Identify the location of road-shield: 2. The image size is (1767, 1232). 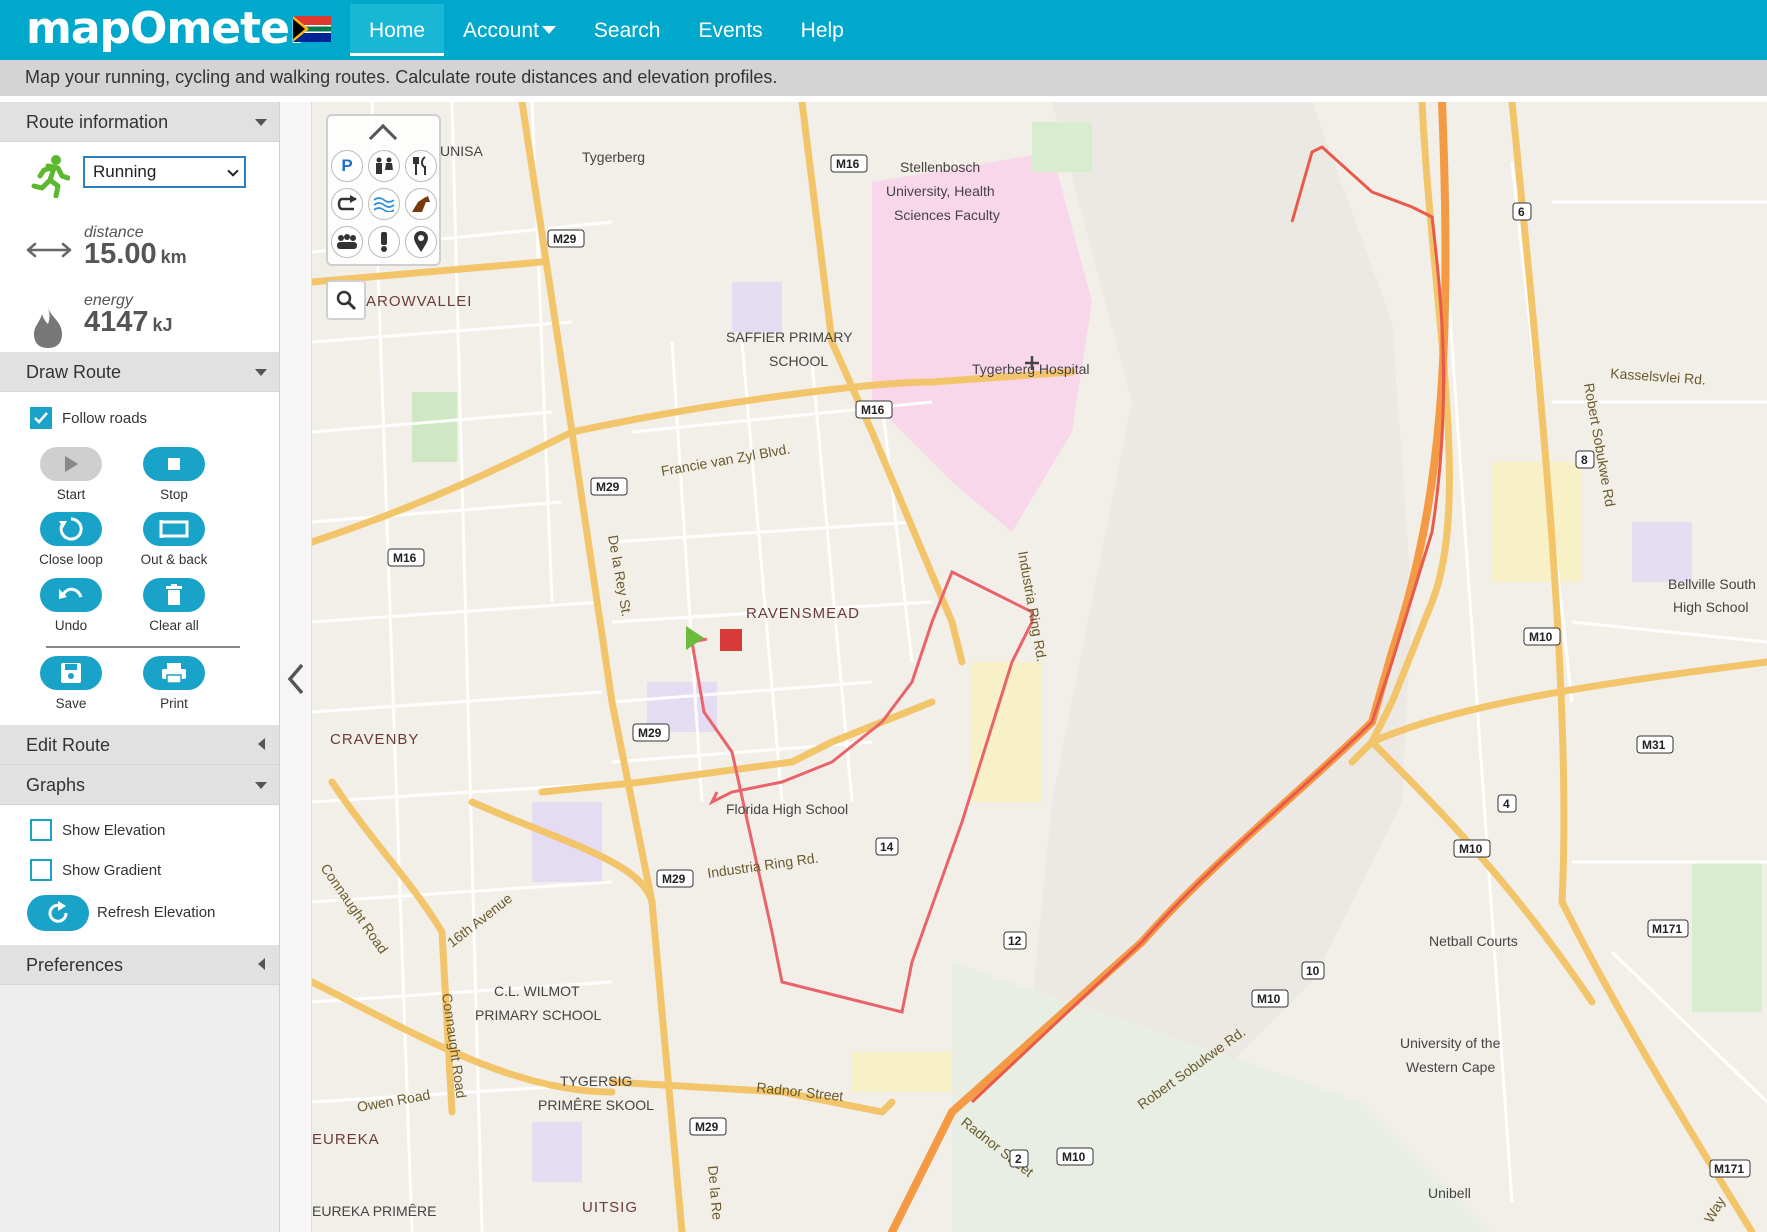
(1019, 1158).